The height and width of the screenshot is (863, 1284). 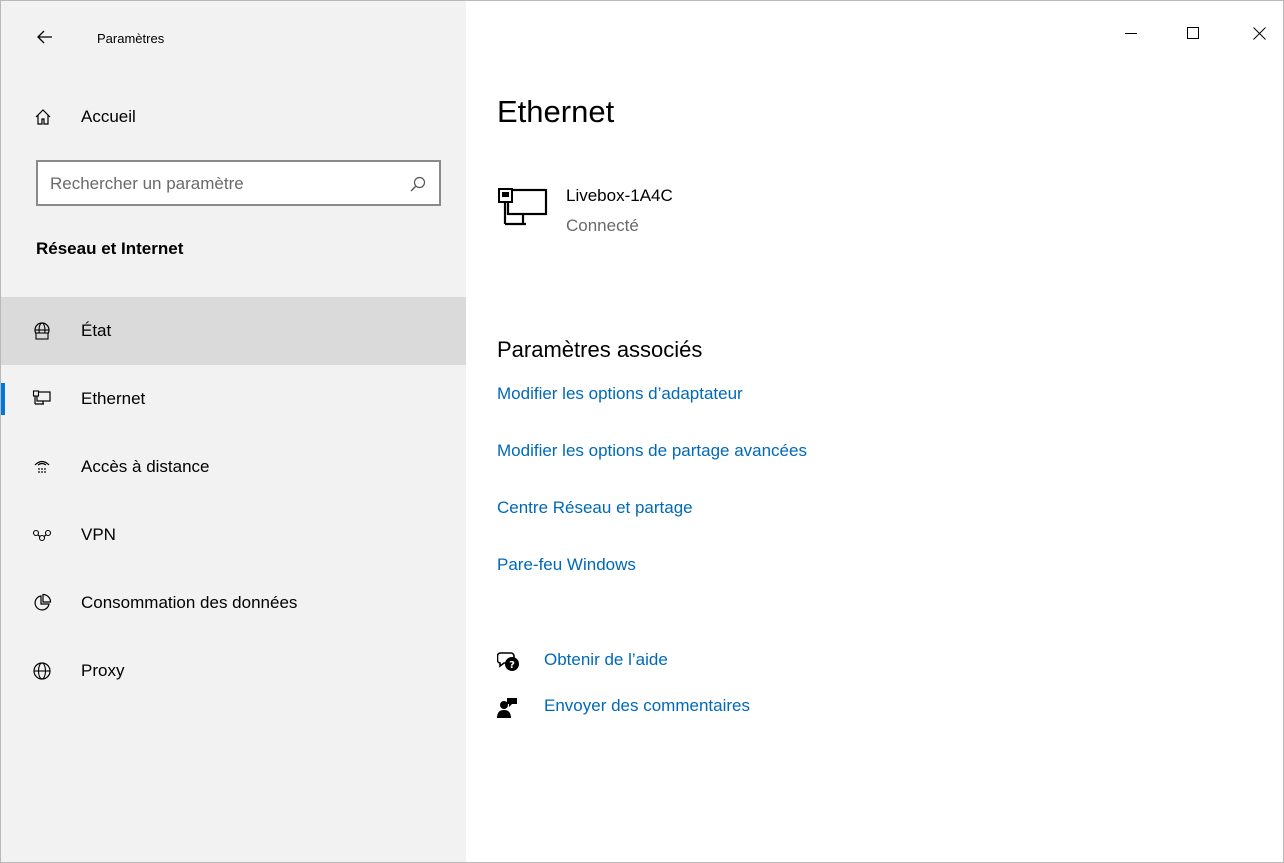 I want to click on ethernet-icon, so click(x=41, y=397).